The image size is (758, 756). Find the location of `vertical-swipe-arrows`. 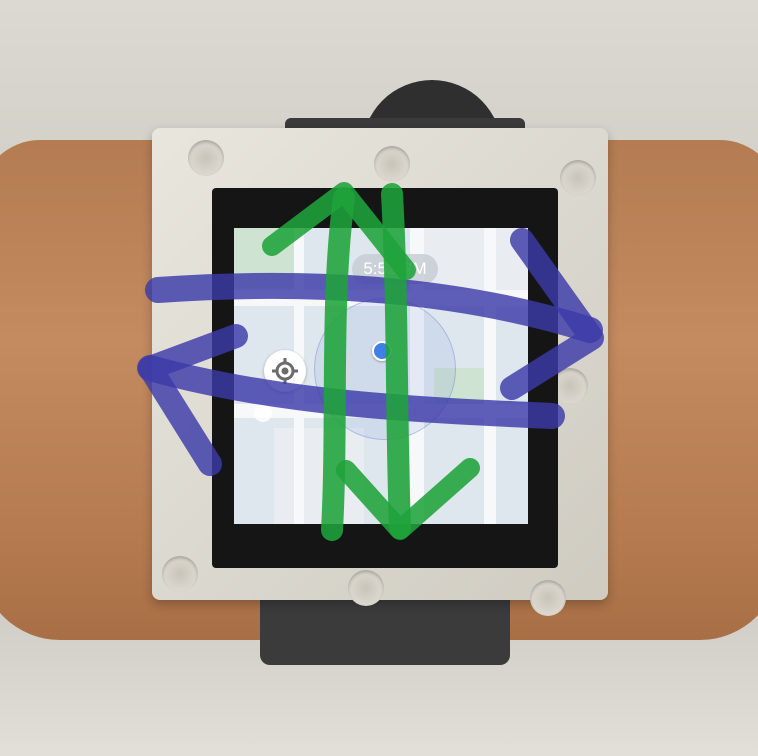

vertical-swipe-arrows is located at coordinates (371, 361).